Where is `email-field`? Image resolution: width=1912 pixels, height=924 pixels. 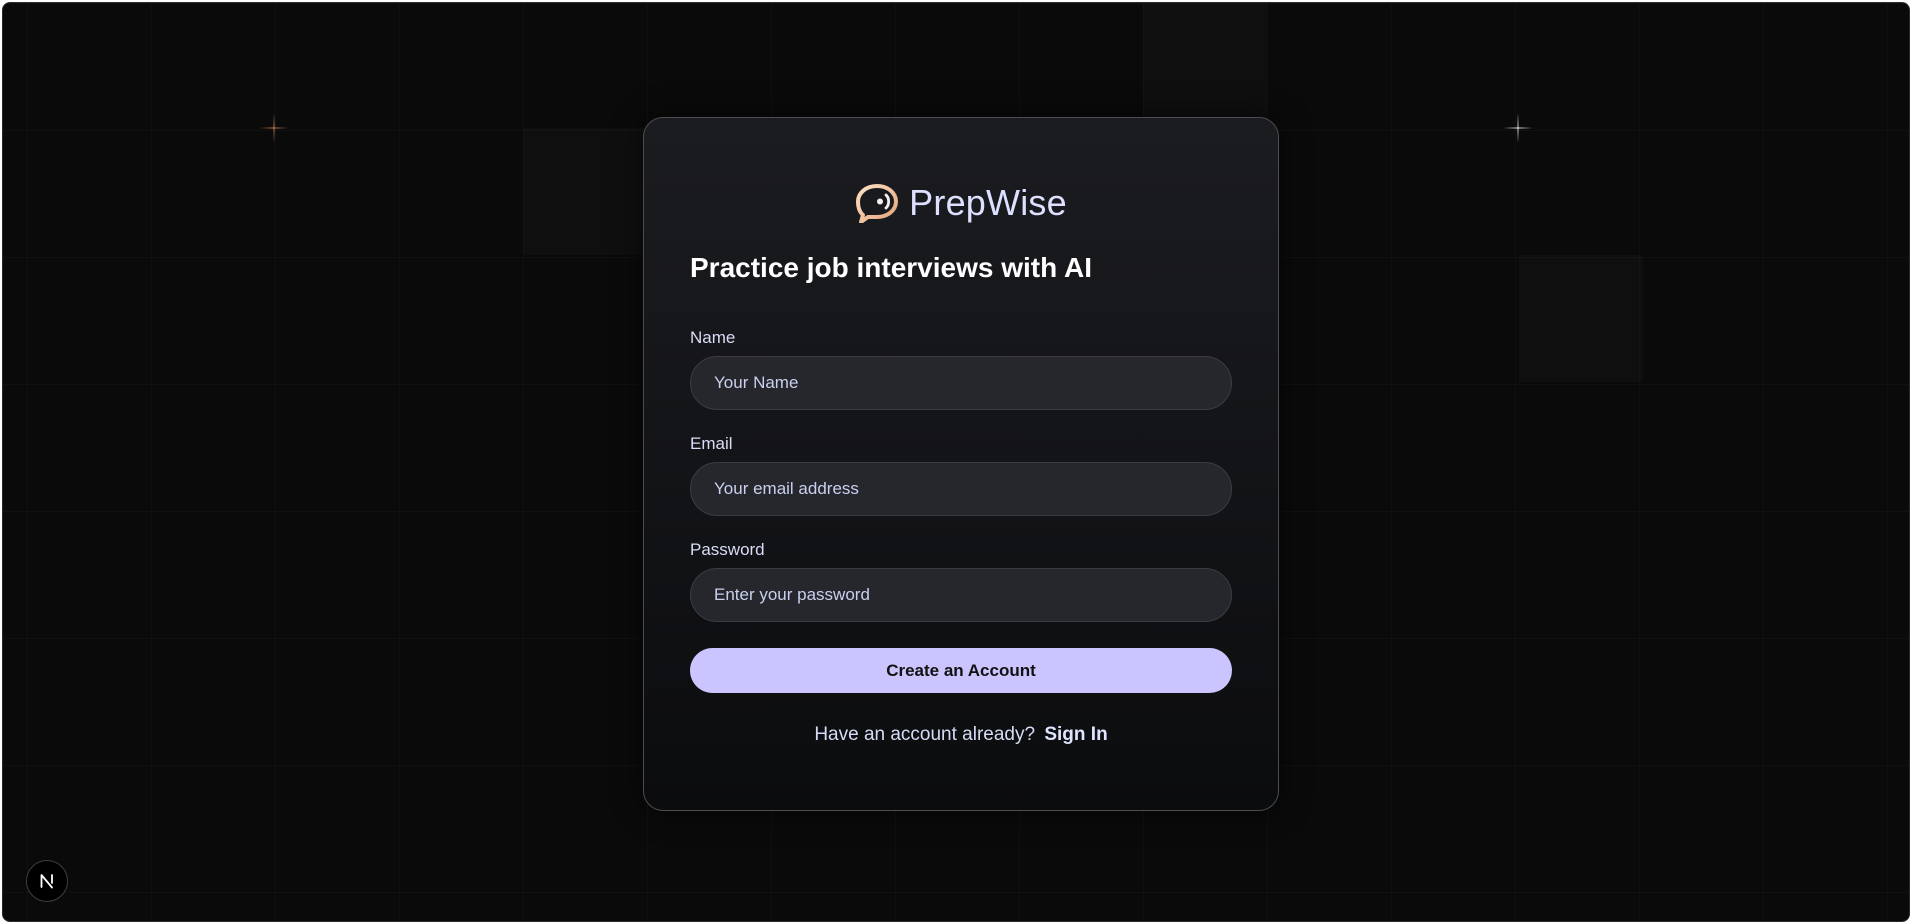
email-field is located at coordinates (961, 489).